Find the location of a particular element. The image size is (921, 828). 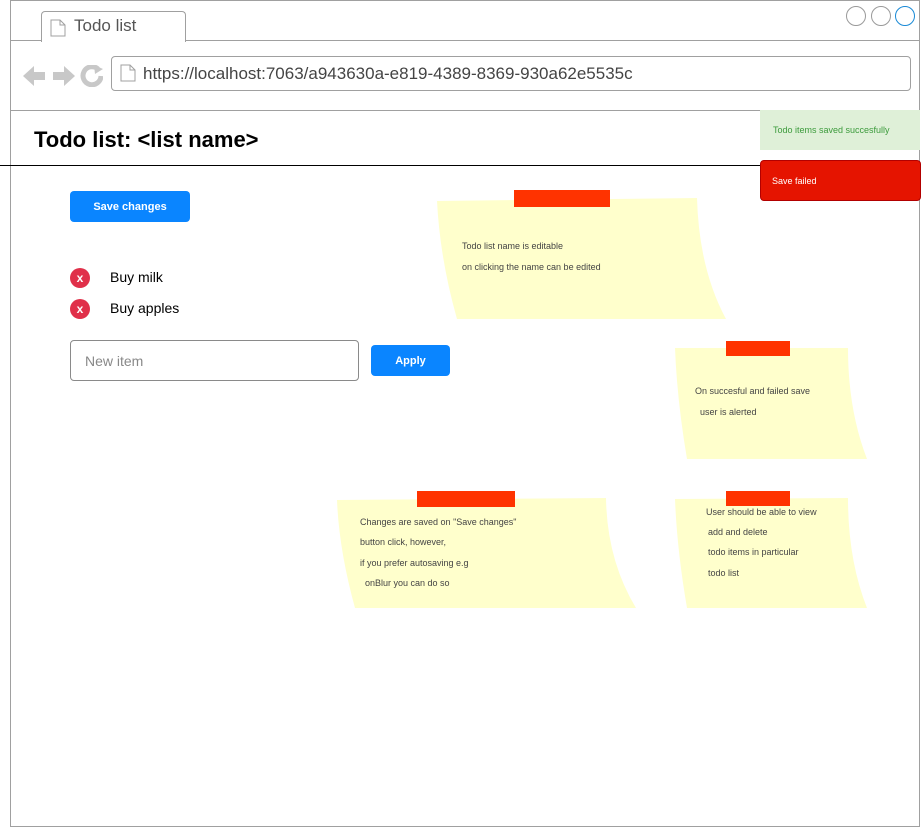

note-text: if you prefer autosaving e.g is located at coordinates (414, 563).